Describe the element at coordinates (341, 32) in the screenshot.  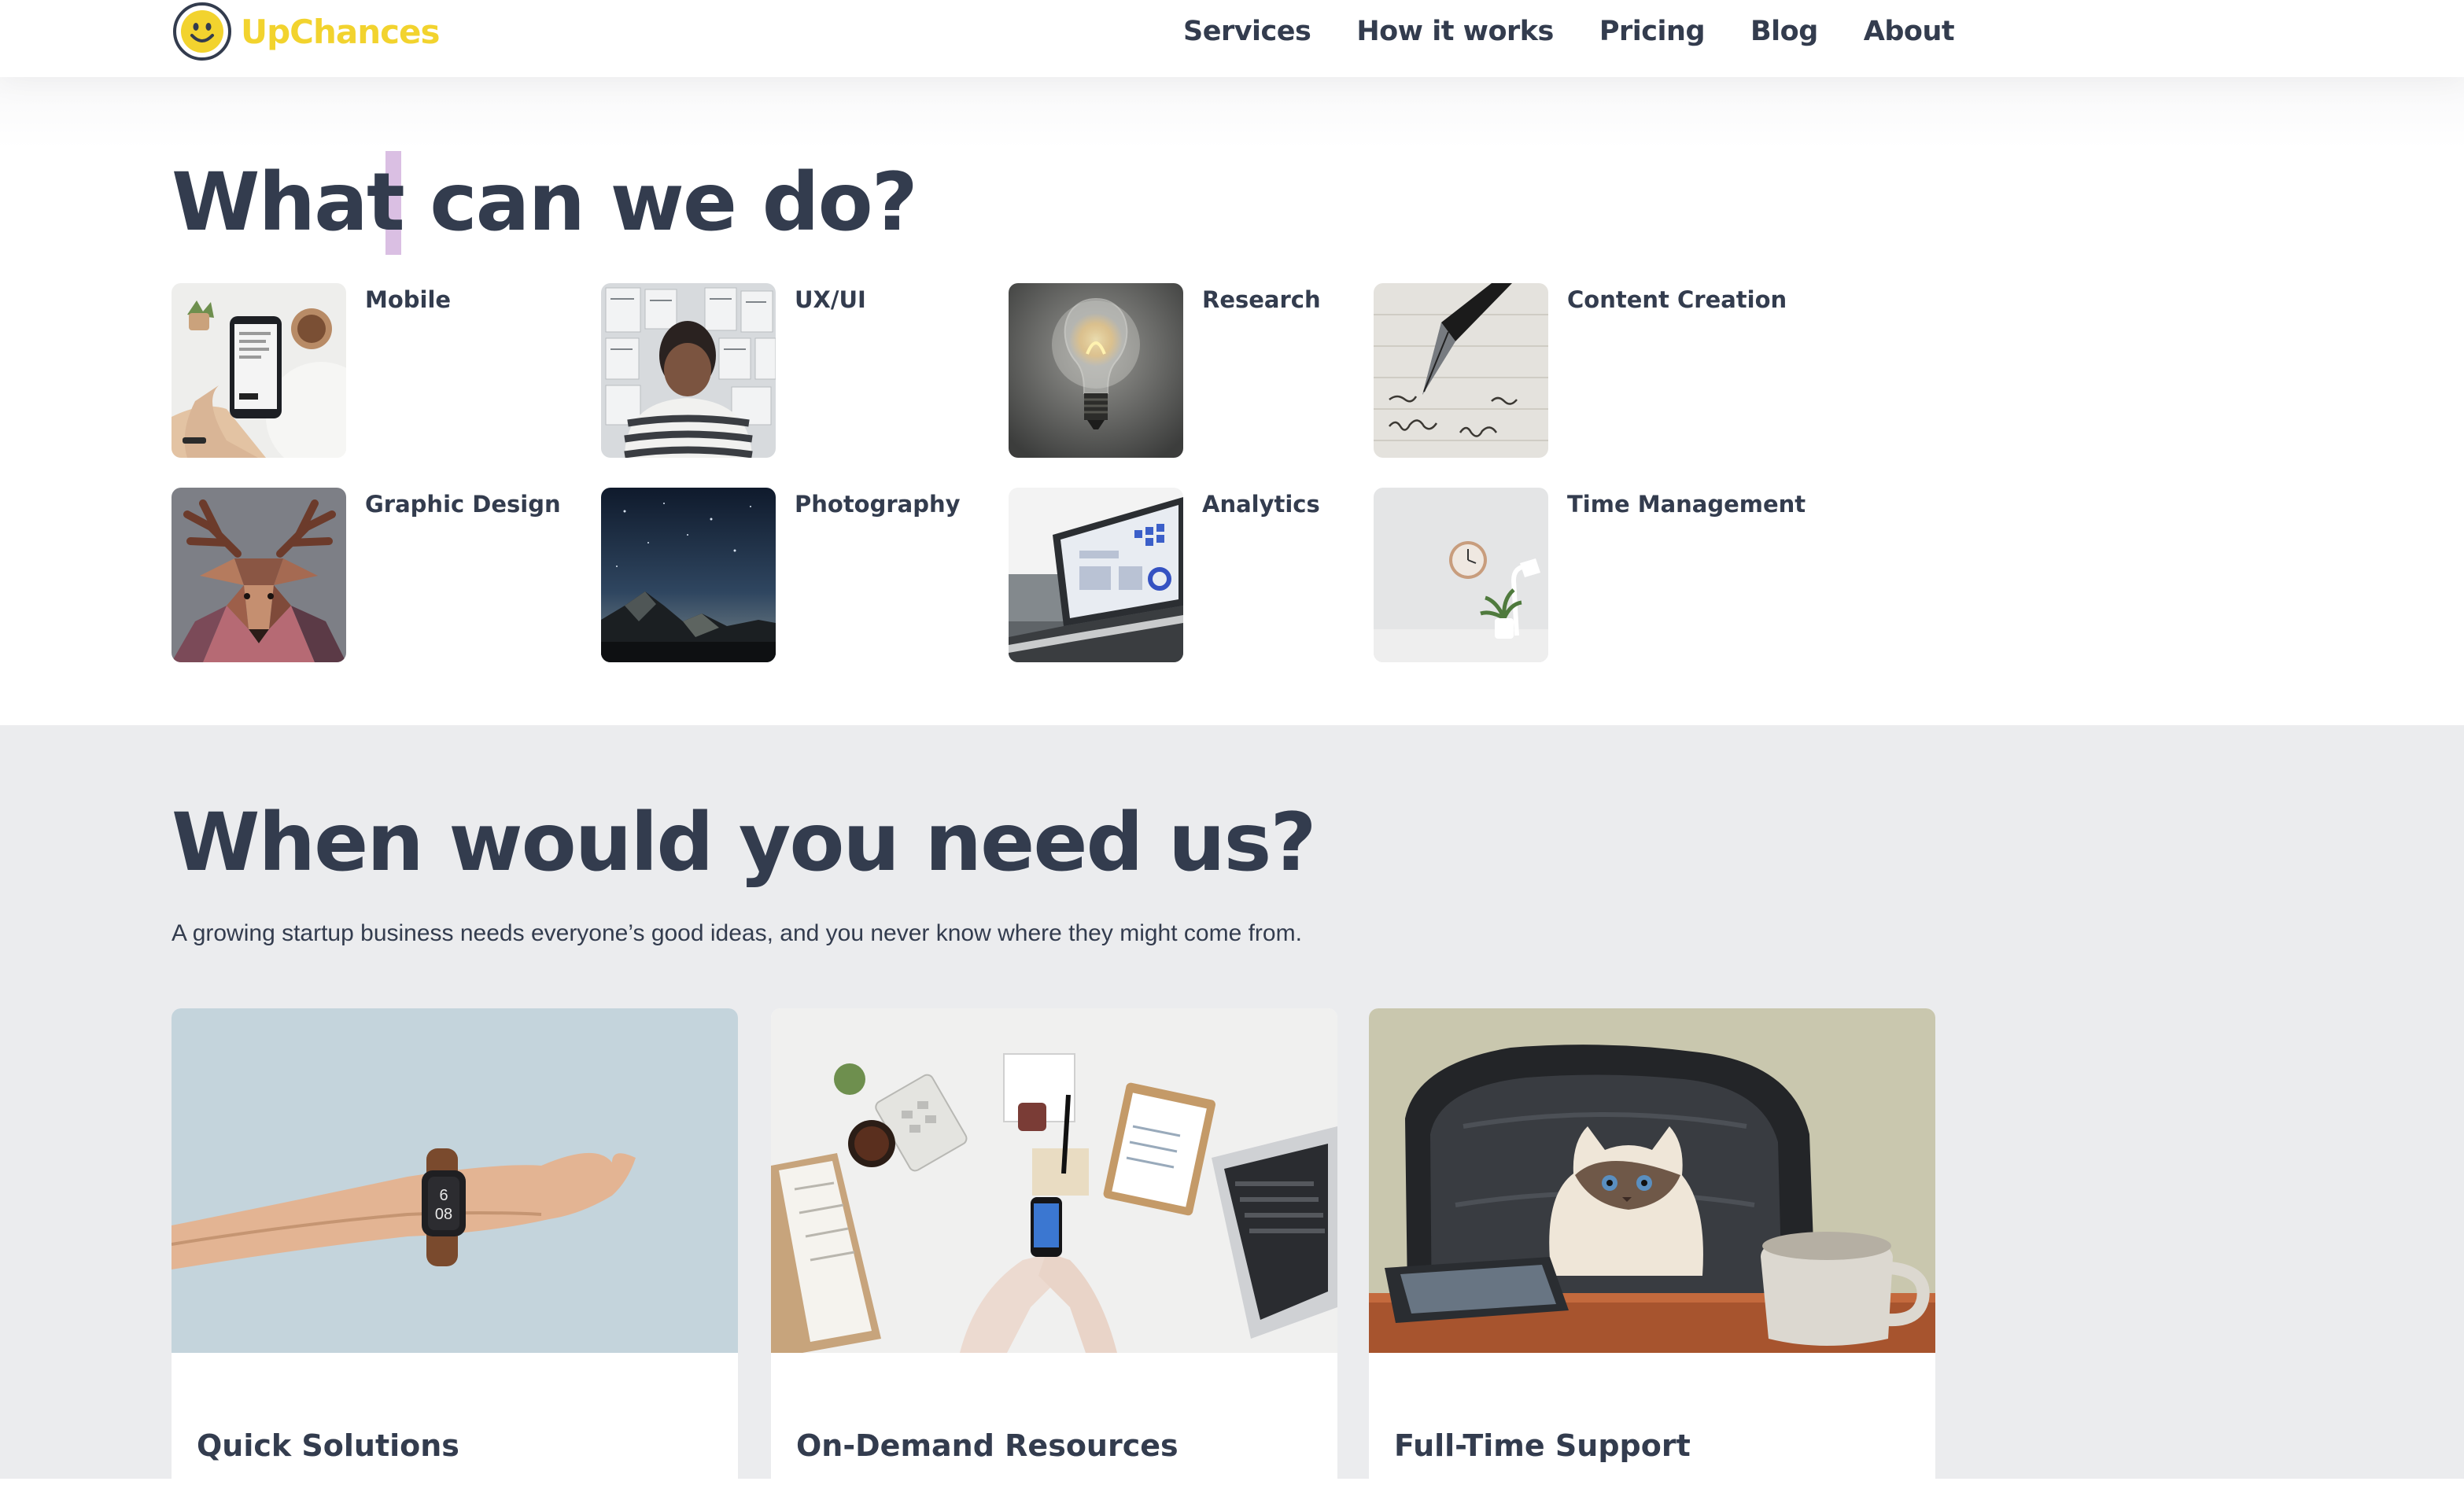
I see `logo-text: UpChances` at that location.